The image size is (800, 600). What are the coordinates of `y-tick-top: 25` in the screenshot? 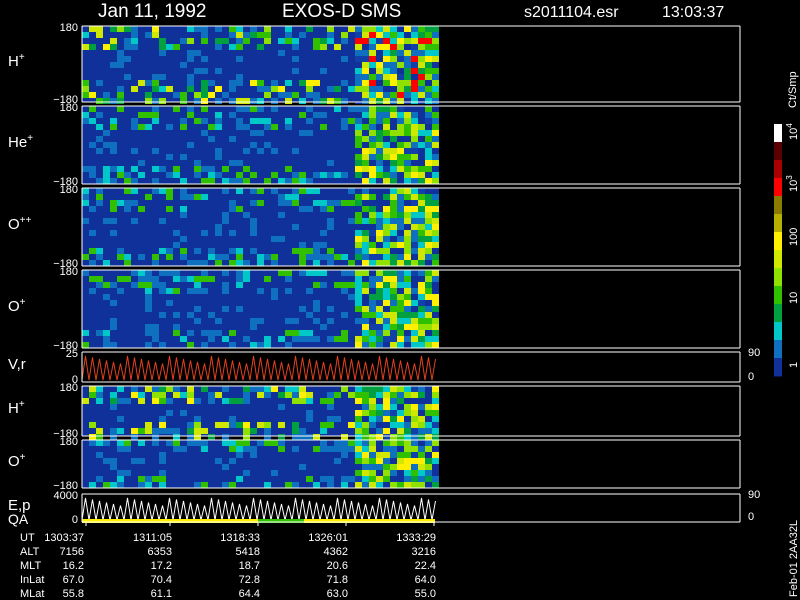 It's located at (72, 354).